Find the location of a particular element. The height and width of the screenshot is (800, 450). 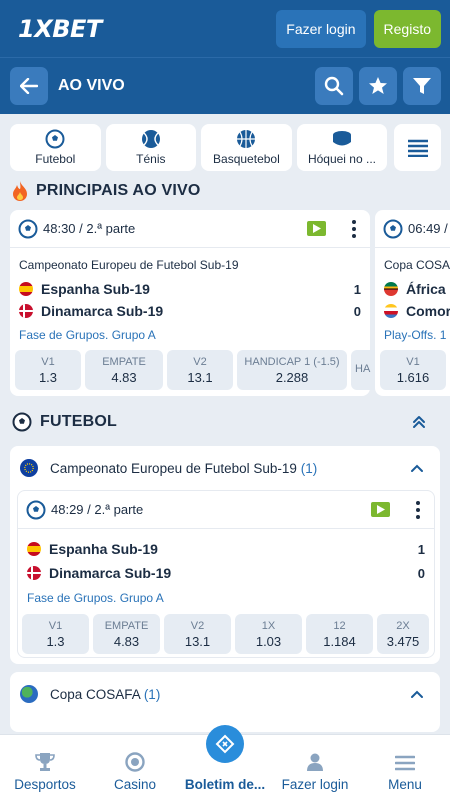

odd-button: V1 1.616 is located at coordinates (413, 370).